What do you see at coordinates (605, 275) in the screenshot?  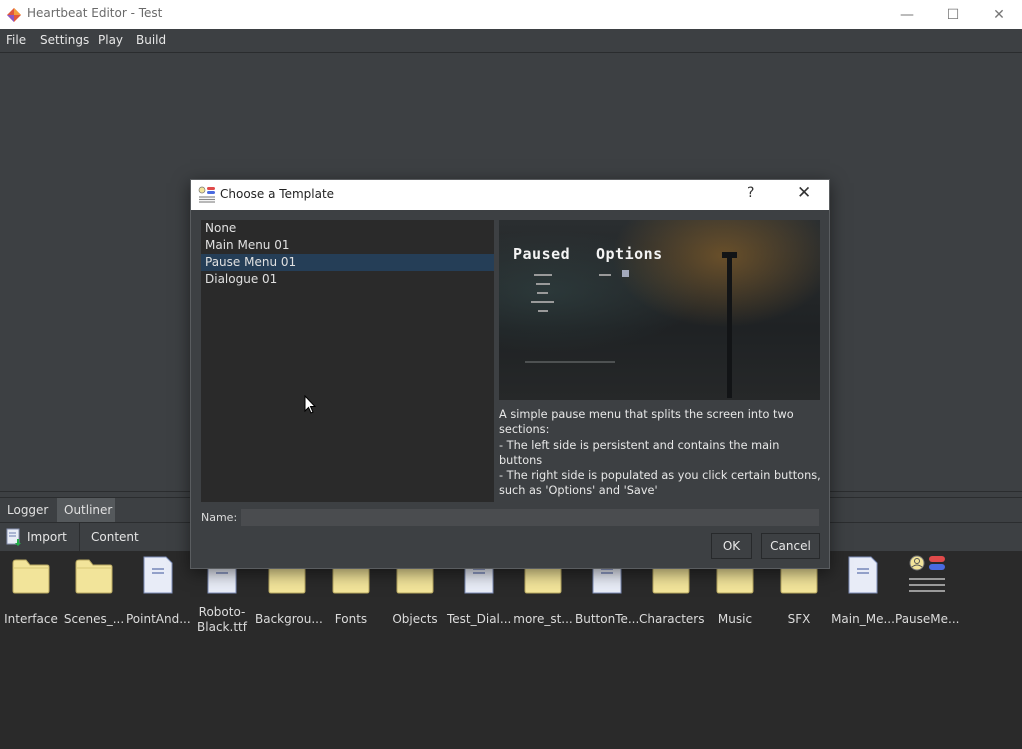 I see `preview-option-label` at bounding box center [605, 275].